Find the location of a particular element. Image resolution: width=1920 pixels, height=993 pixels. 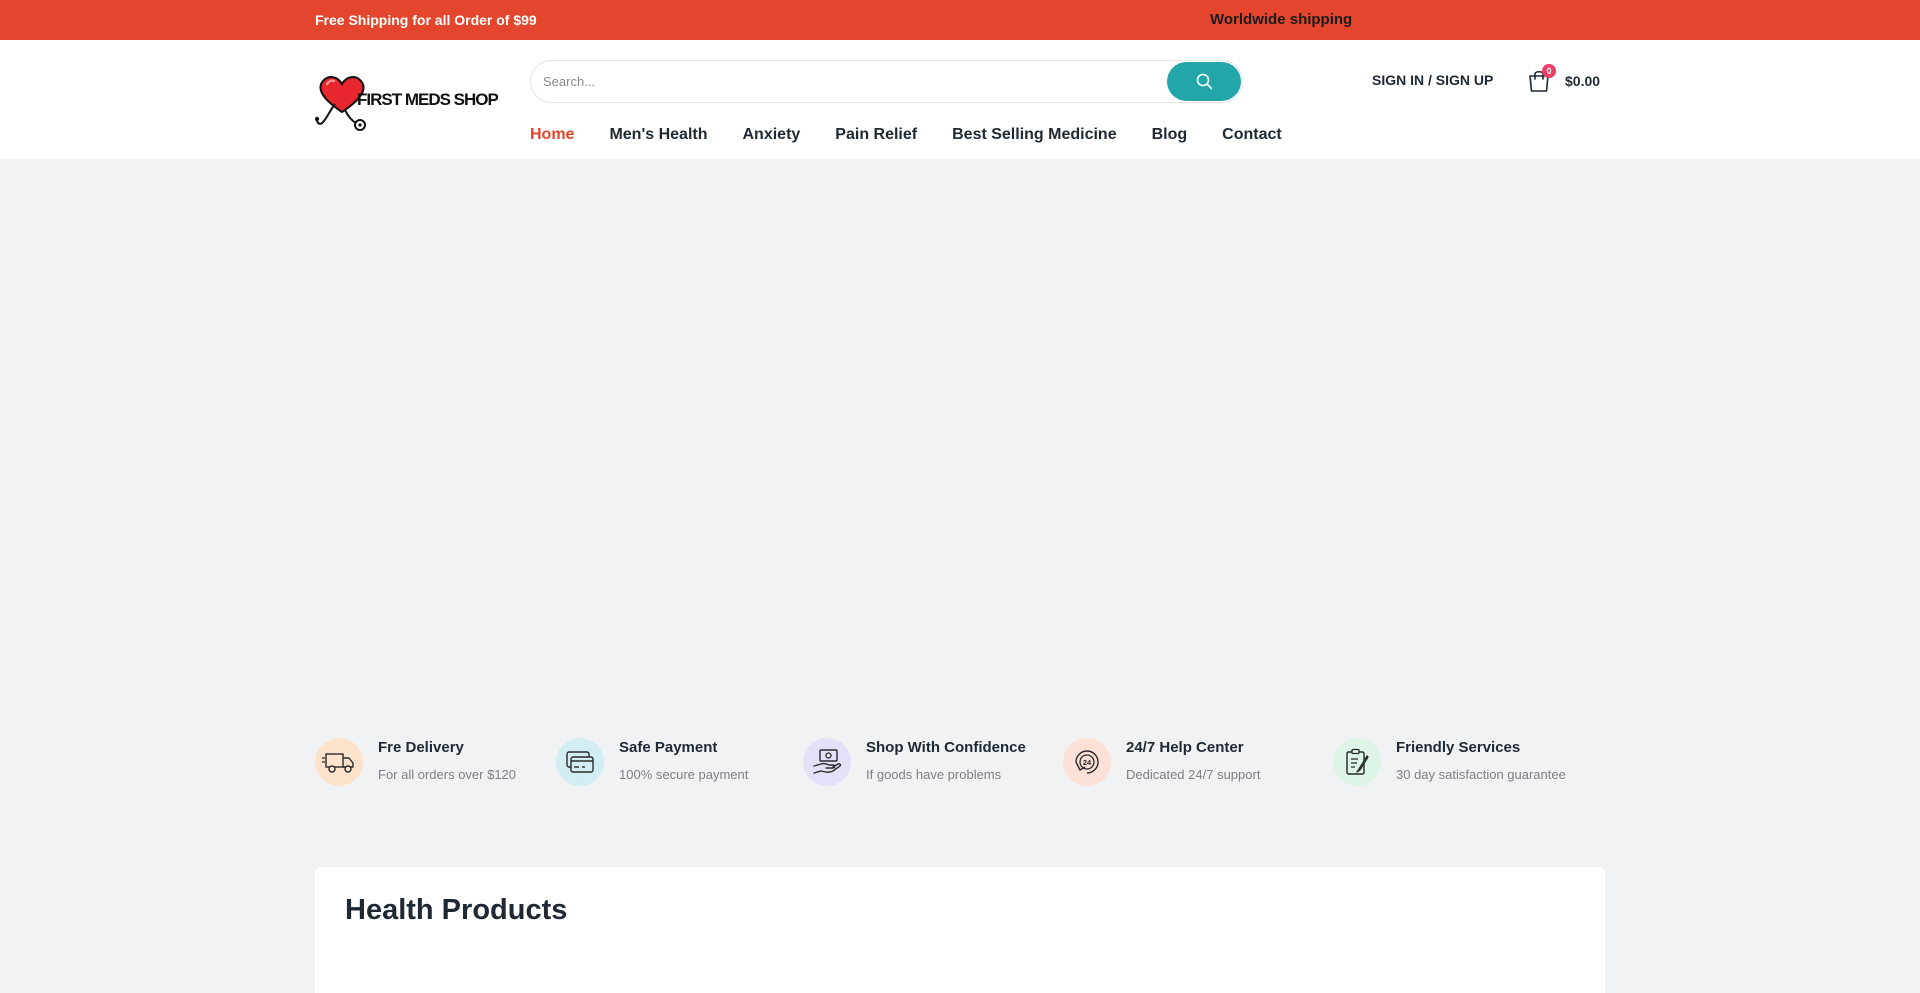

sign-in-link: SIGN IN / SIGN UP is located at coordinates (1432, 80).